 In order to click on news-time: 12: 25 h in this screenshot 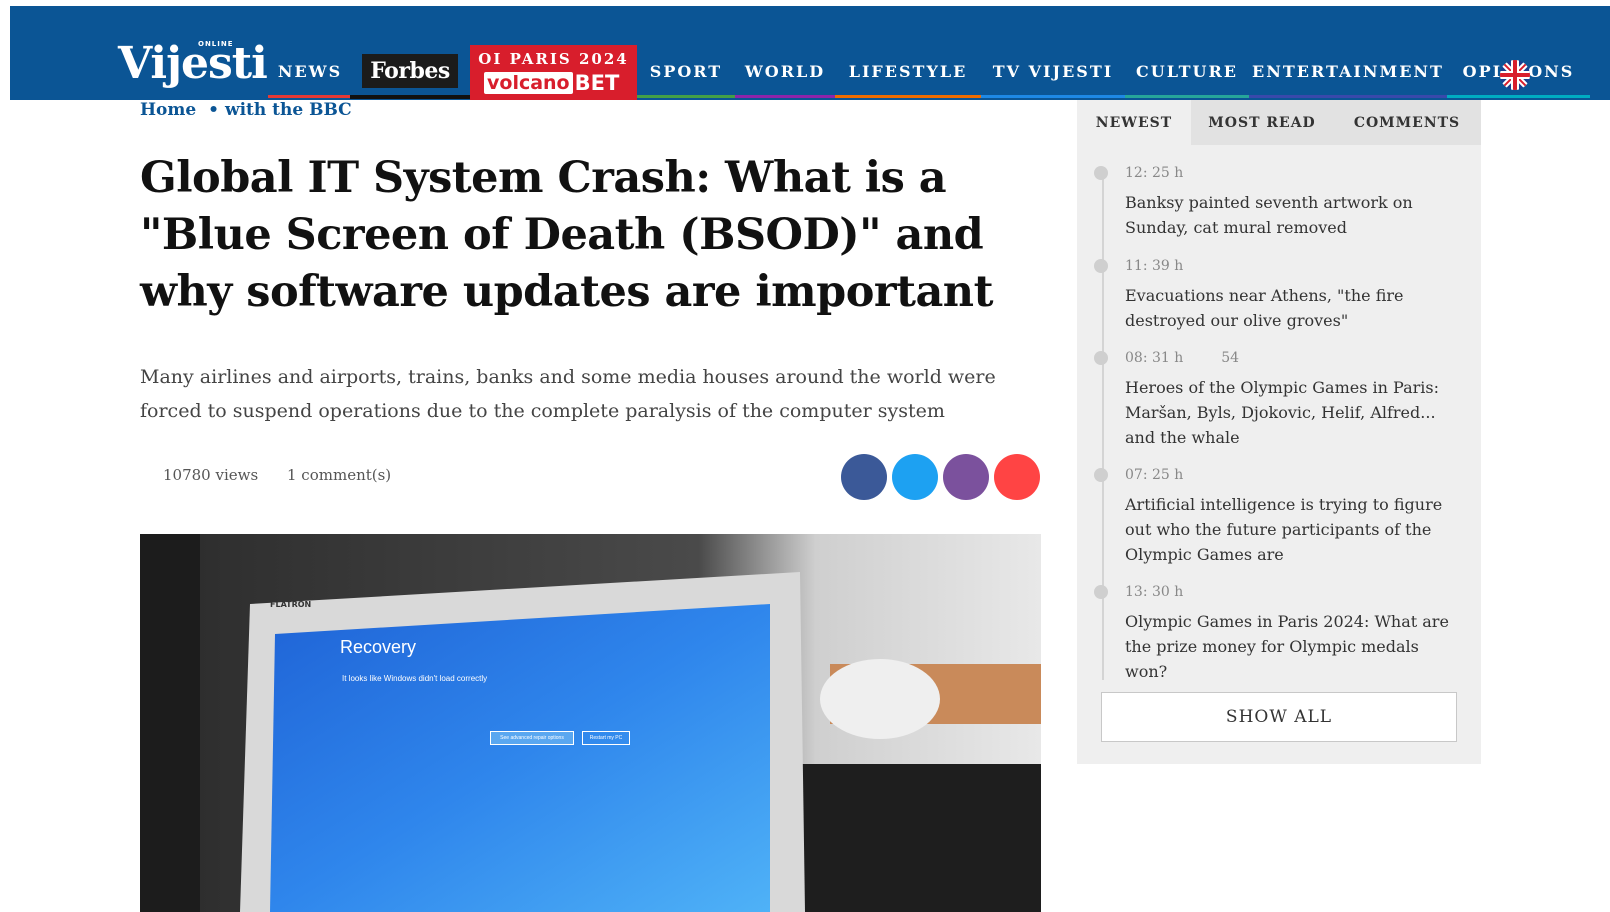, I will do `click(1154, 173)`.